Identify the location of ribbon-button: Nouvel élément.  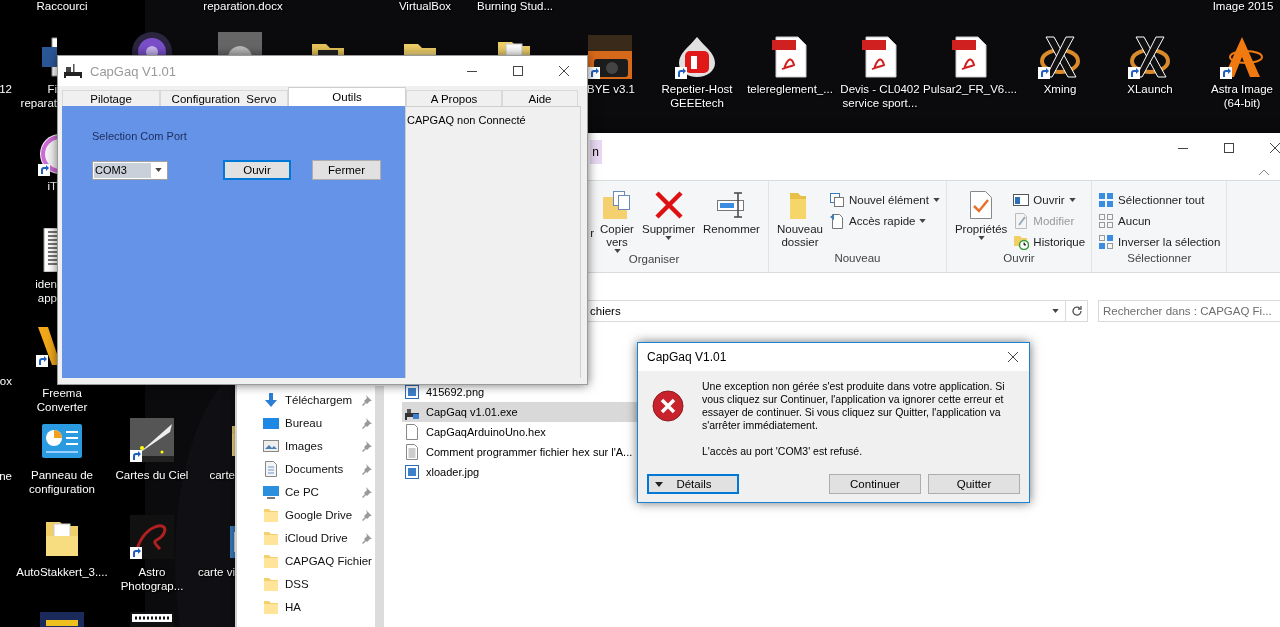
(884, 199).